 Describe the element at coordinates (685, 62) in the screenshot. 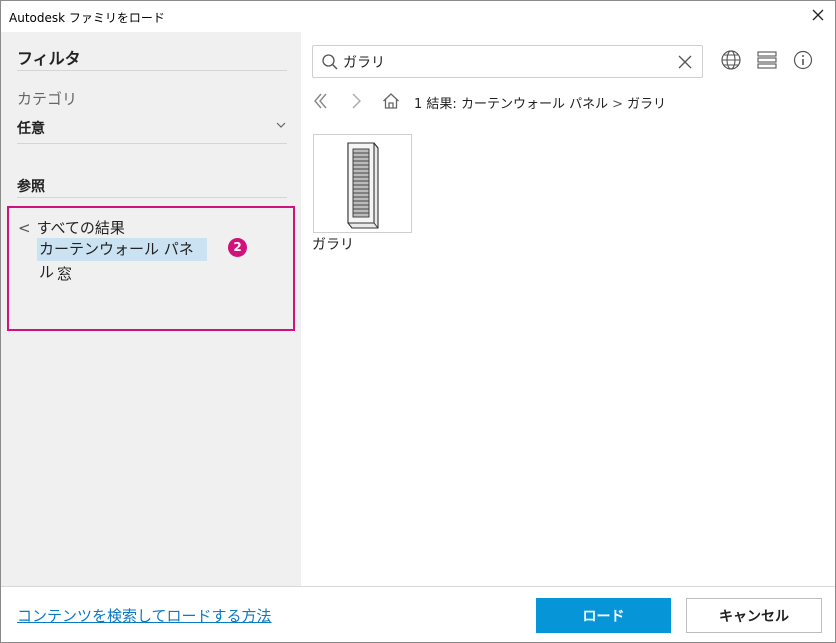

I see `clear-icon` at that location.